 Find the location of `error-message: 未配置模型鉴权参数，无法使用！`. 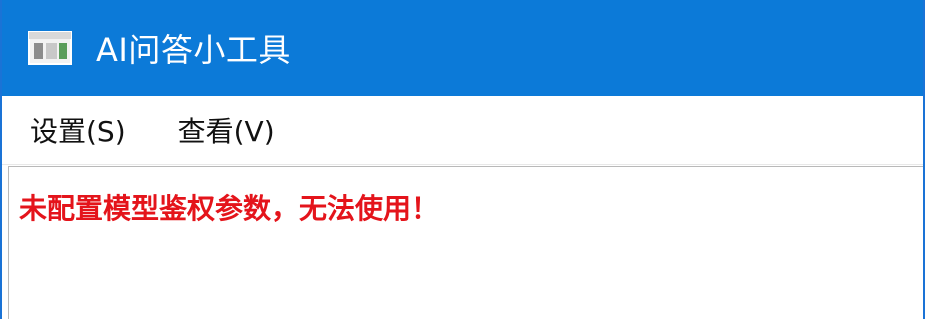

error-message: 未配置模型鉴权参数，无法使用！ is located at coordinates (229, 208).